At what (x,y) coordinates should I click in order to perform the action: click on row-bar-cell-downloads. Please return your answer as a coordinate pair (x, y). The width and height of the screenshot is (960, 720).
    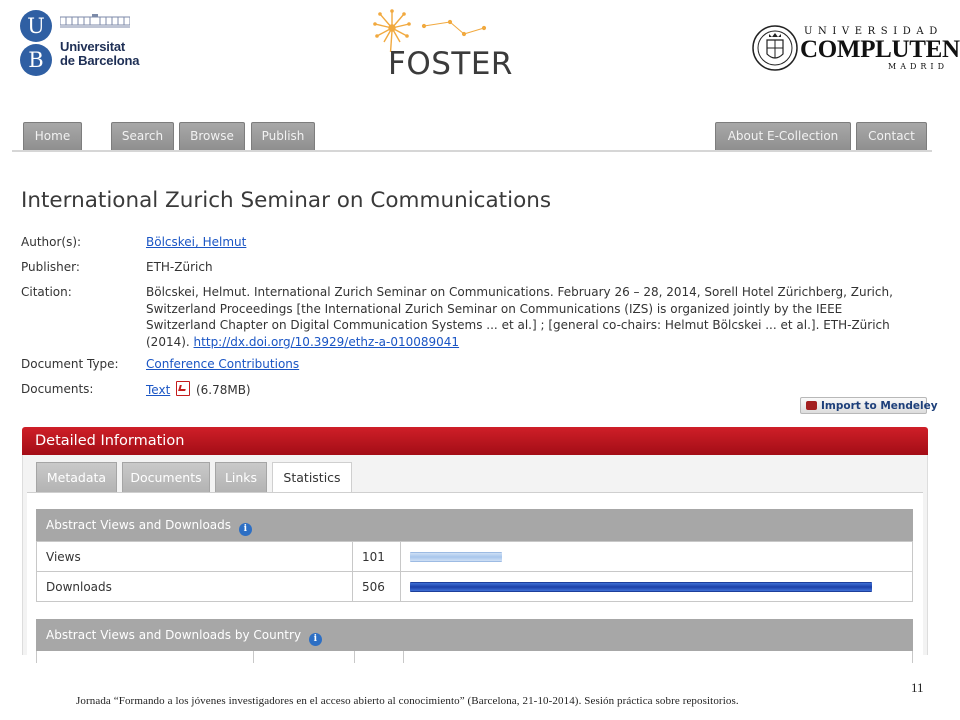
    Looking at the image, I should click on (656, 586).